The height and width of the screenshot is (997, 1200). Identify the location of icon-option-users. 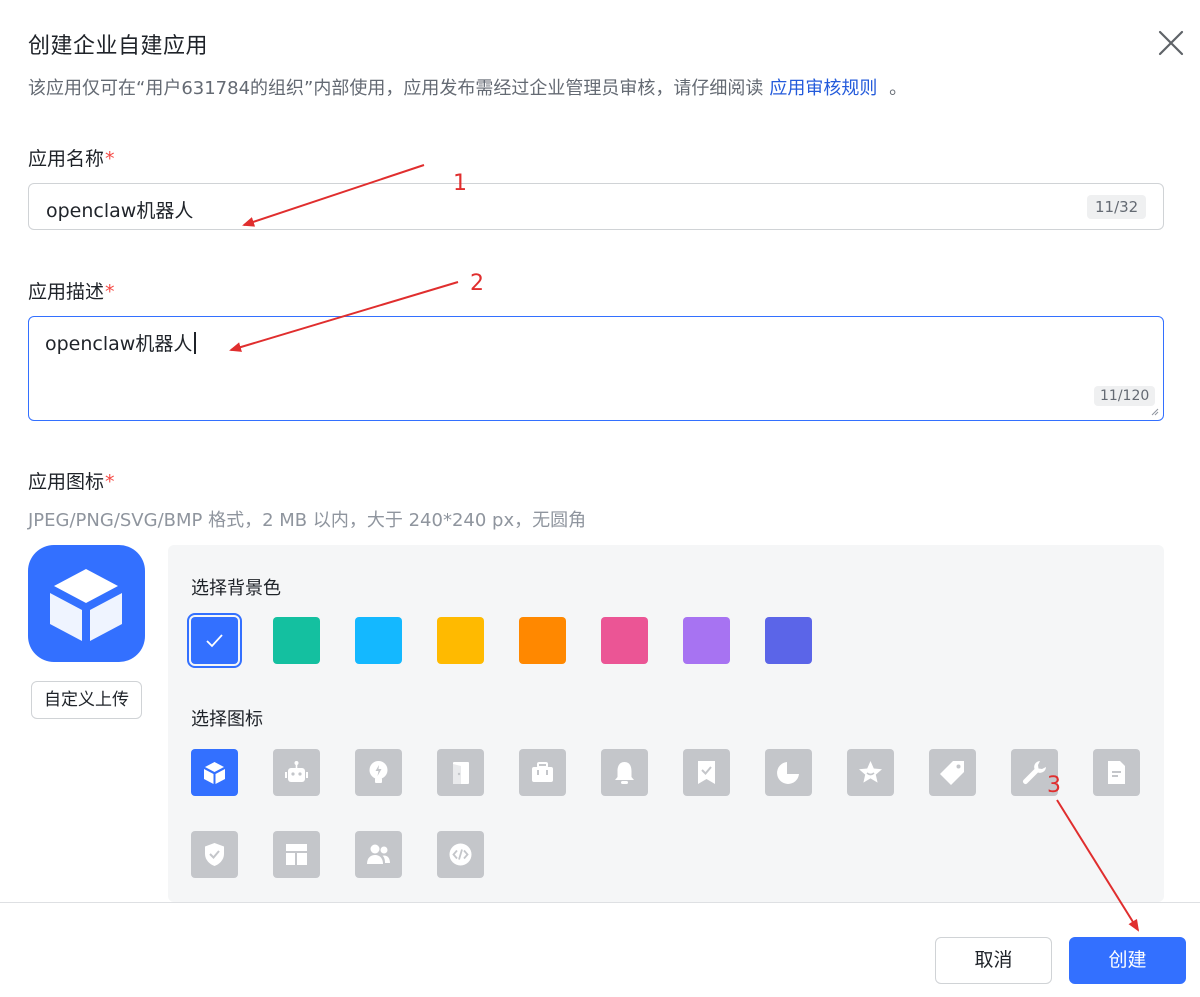
(378, 854).